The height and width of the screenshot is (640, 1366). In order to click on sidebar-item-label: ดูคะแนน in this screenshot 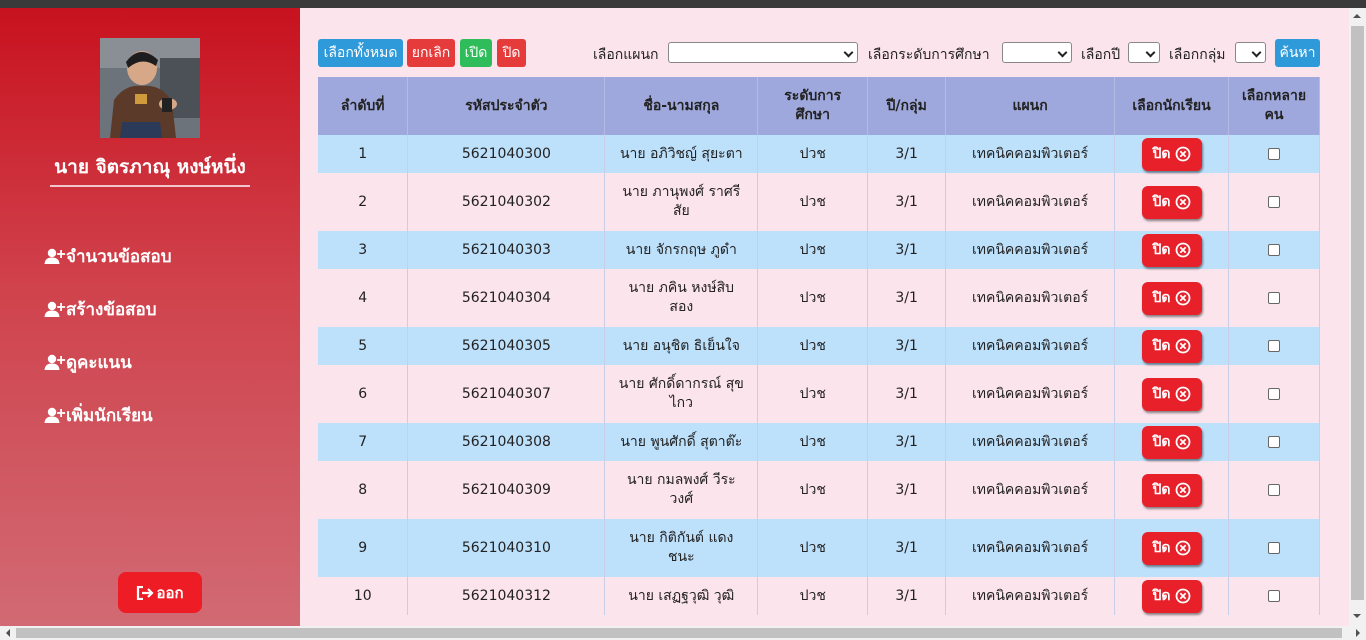, I will do `click(99, 363)`.